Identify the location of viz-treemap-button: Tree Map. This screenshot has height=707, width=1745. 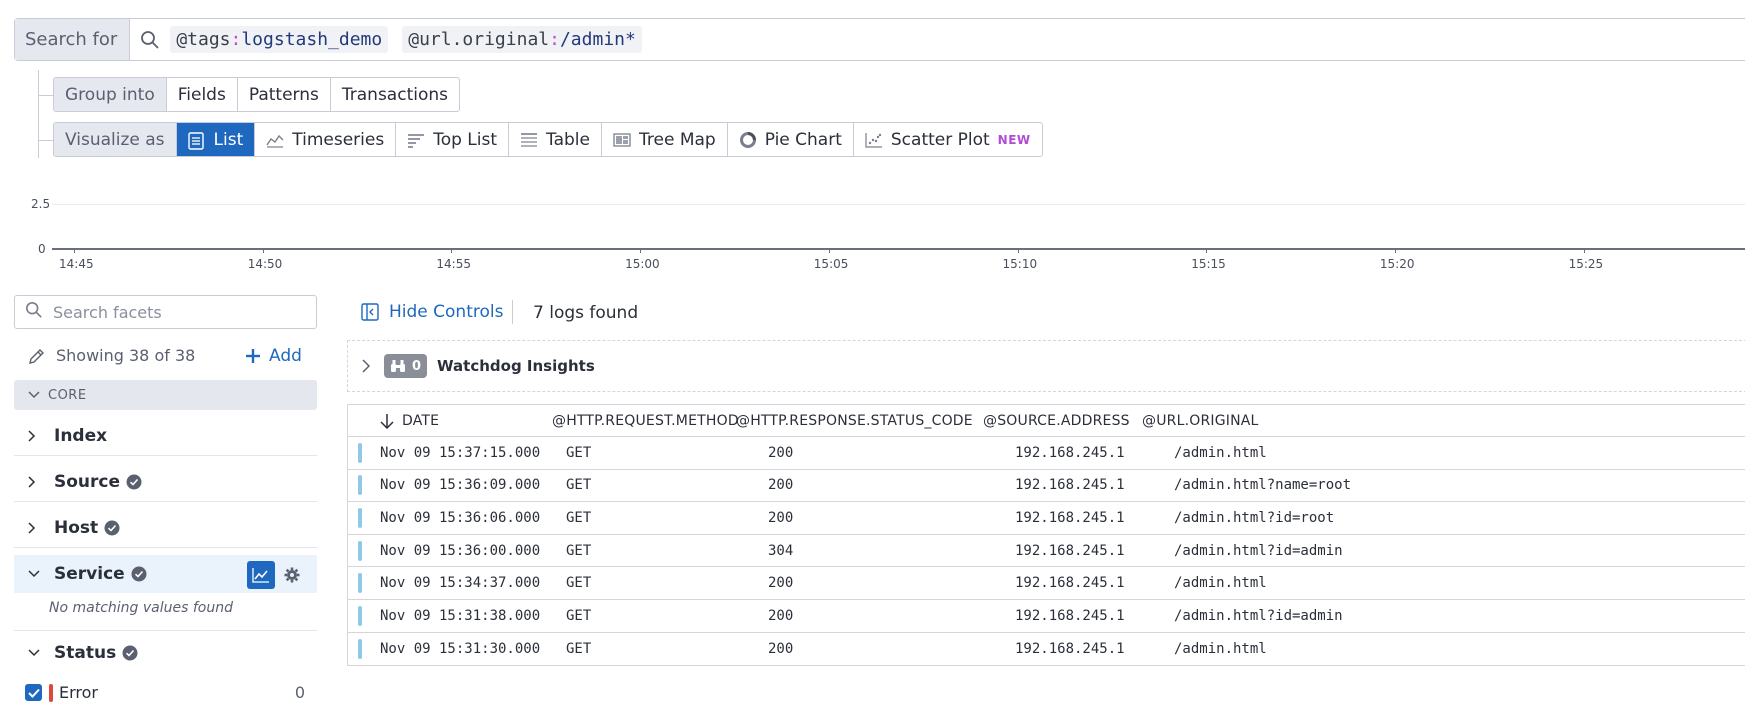
(665, 139).